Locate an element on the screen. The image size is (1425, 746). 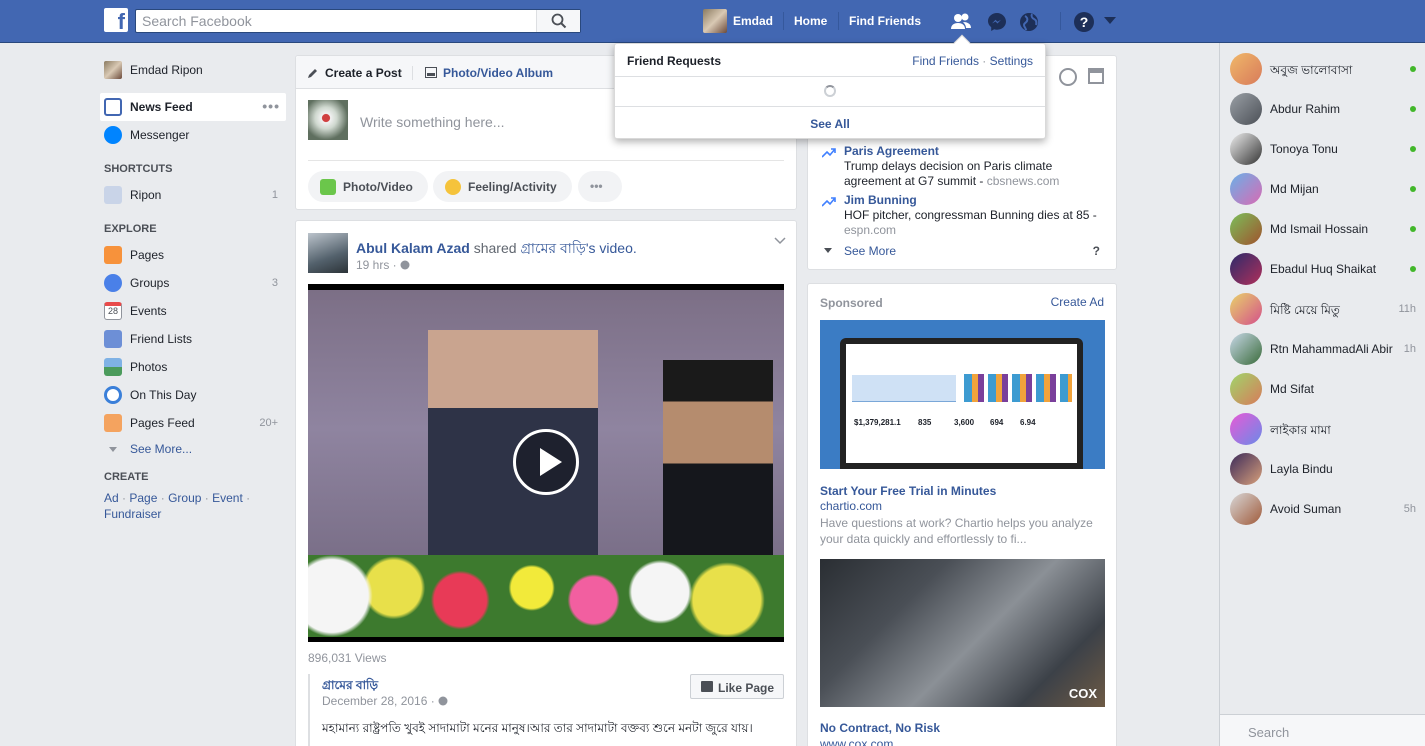
create-ad-link: Create Ad is located at coordinates (1077, 302).